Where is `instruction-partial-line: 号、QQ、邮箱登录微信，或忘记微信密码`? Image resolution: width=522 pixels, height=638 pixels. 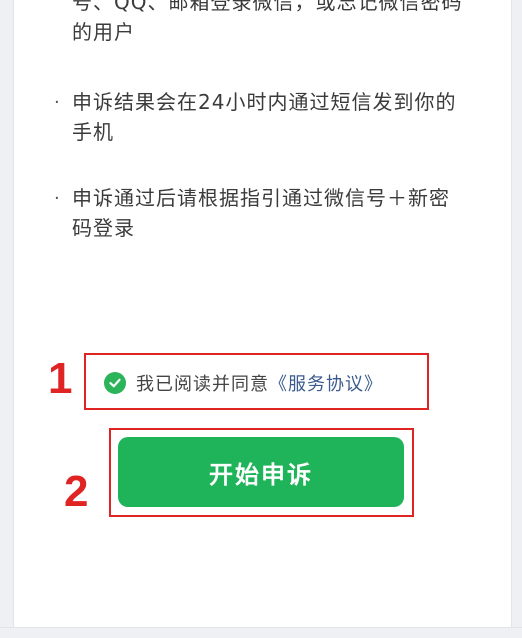
instruction-partial-line: 号、QQ、邮箱登录微信，或忘记微信密码 is located at coordinates (267, 7).